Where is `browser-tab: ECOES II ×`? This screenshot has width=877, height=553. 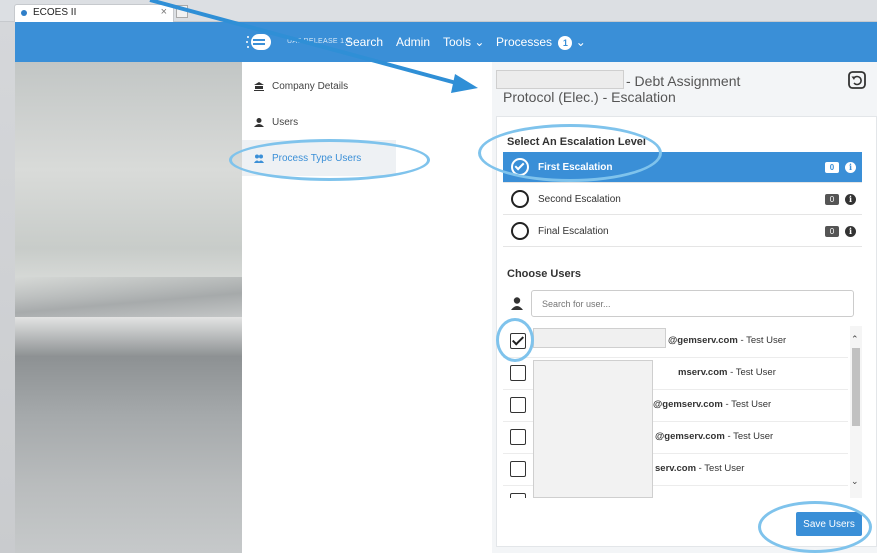
browser-tab: ECOES II × is located at coordinates (94, 13).